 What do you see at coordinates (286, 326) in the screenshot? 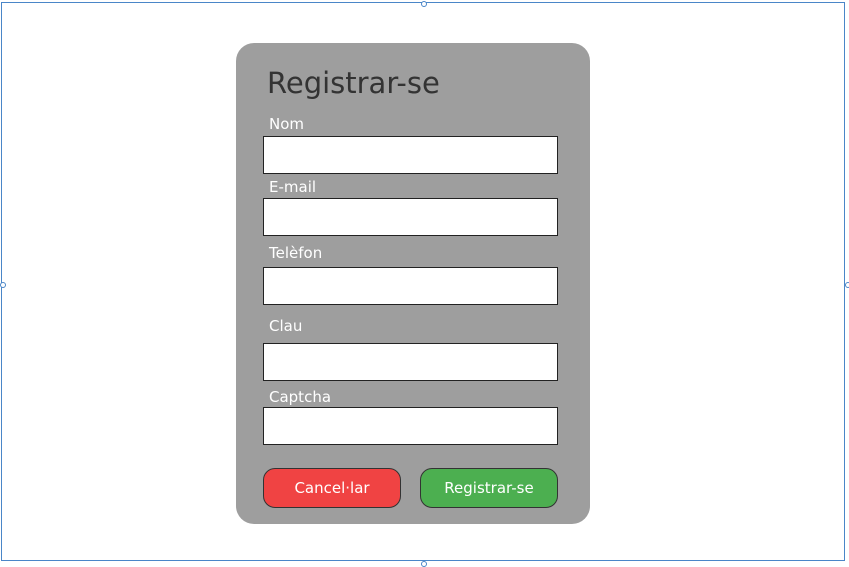
I see `password-label: Clau` at bounding box center [286, 326].